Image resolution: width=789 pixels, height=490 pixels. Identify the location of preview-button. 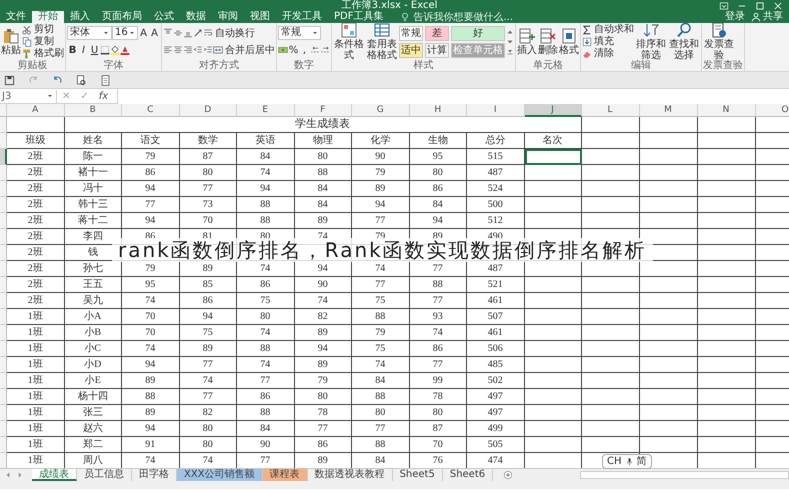
(81, 80).